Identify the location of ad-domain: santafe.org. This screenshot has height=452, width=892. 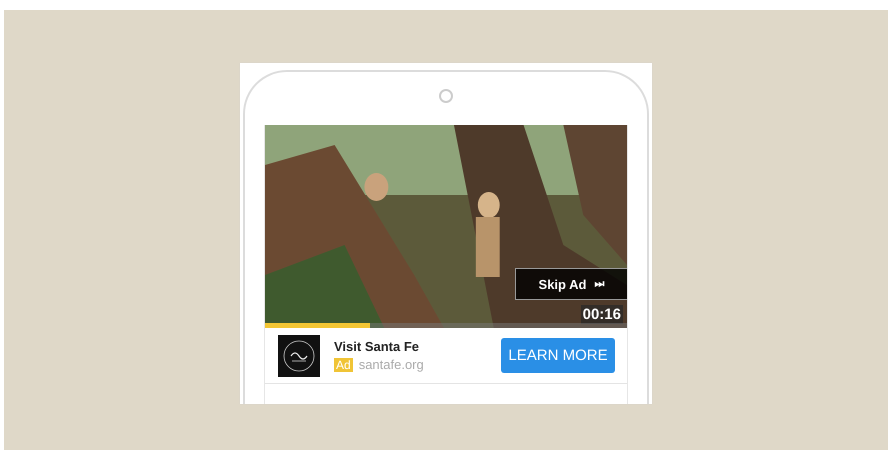
(391, 364).